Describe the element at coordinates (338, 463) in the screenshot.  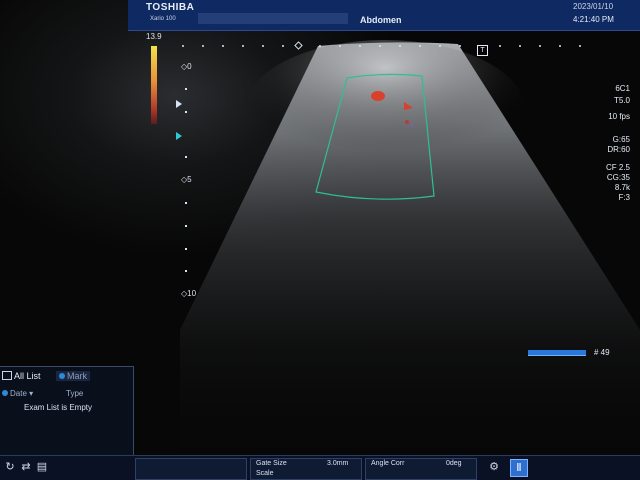
I see `gate-size-value: 3.0mm` at that location.